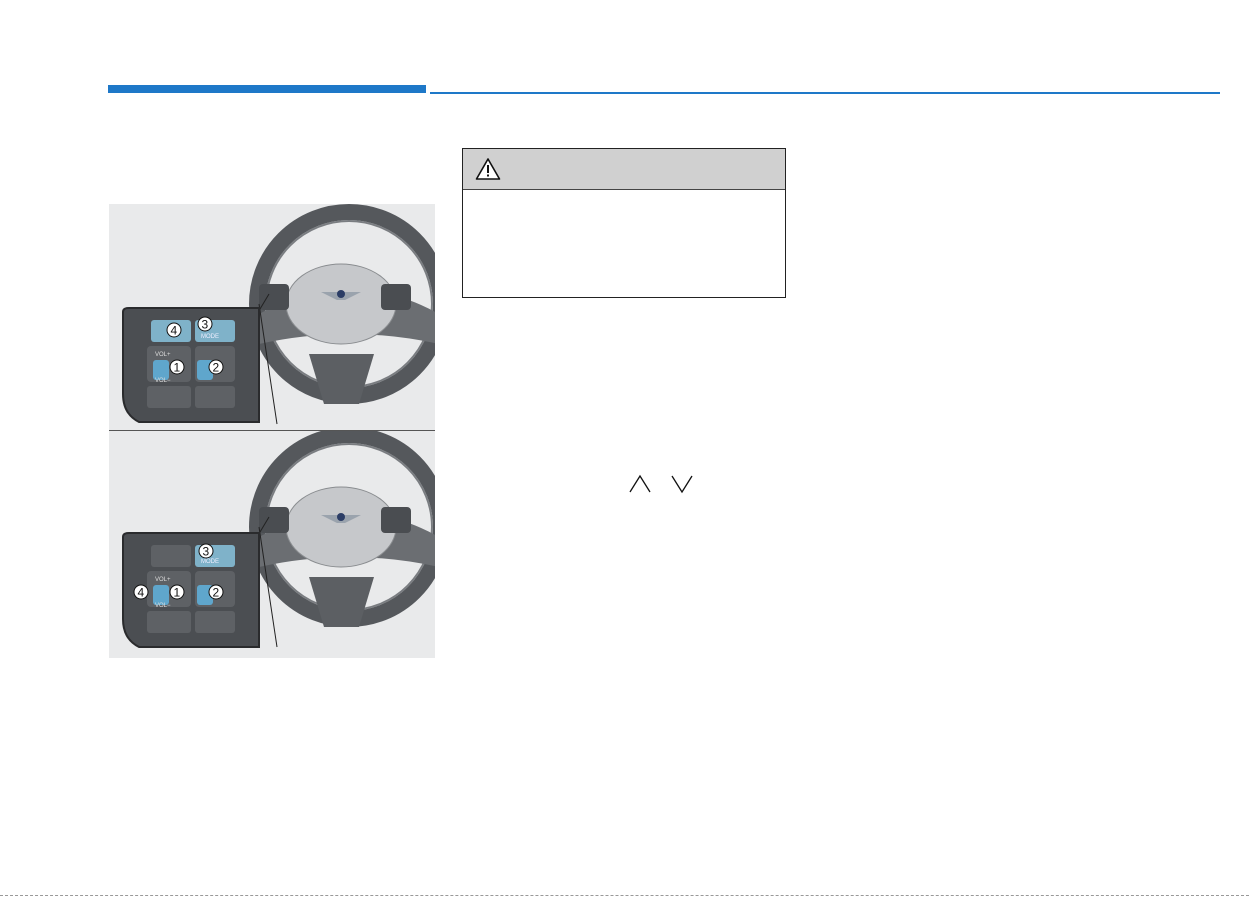 Image resolution: width=1249 pixels, height=897 pixels. I want to click on steering-wheel-figure-bottom: VOL+ VOL− MODE 1 2 3 4, so click(272, 544).